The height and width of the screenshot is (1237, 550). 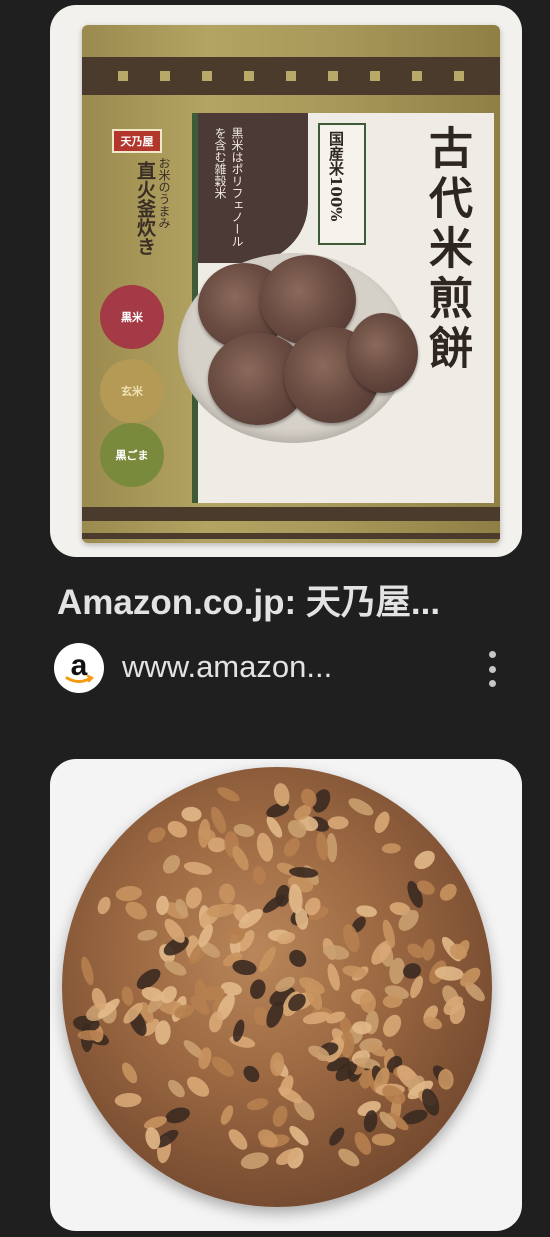 What do you see at coordinates (132, 455) in the screenshot?
I see `ingredient-circle-3: 黒ごま` at bounding box center [132, 455].